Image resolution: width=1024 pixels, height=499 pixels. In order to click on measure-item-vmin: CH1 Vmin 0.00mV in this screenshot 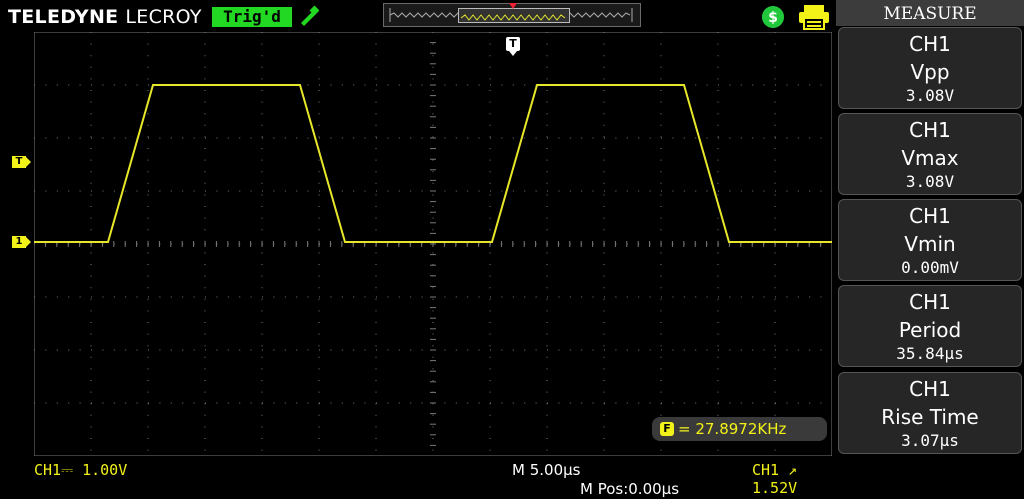, I will do `click(930, 240)`.